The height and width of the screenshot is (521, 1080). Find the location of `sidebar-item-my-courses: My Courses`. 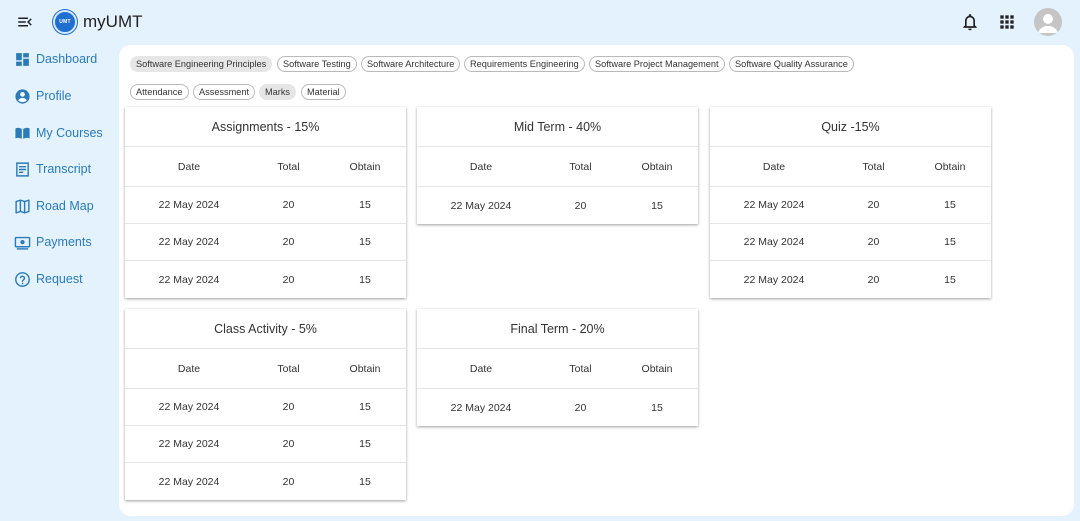

sidebar-item-my-courses: My Courses is located at coordinates (66, 134).